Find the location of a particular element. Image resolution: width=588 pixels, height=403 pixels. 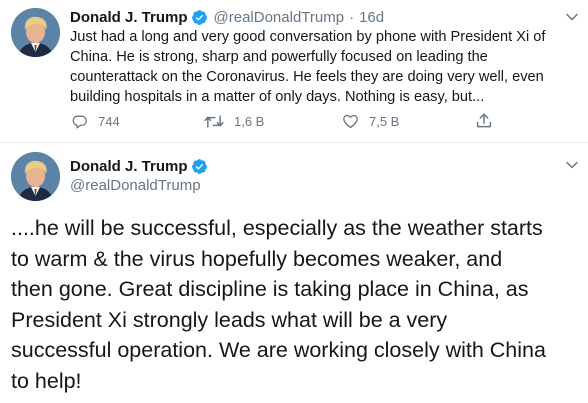

retweet-icon is located at coordinates (214, 121).